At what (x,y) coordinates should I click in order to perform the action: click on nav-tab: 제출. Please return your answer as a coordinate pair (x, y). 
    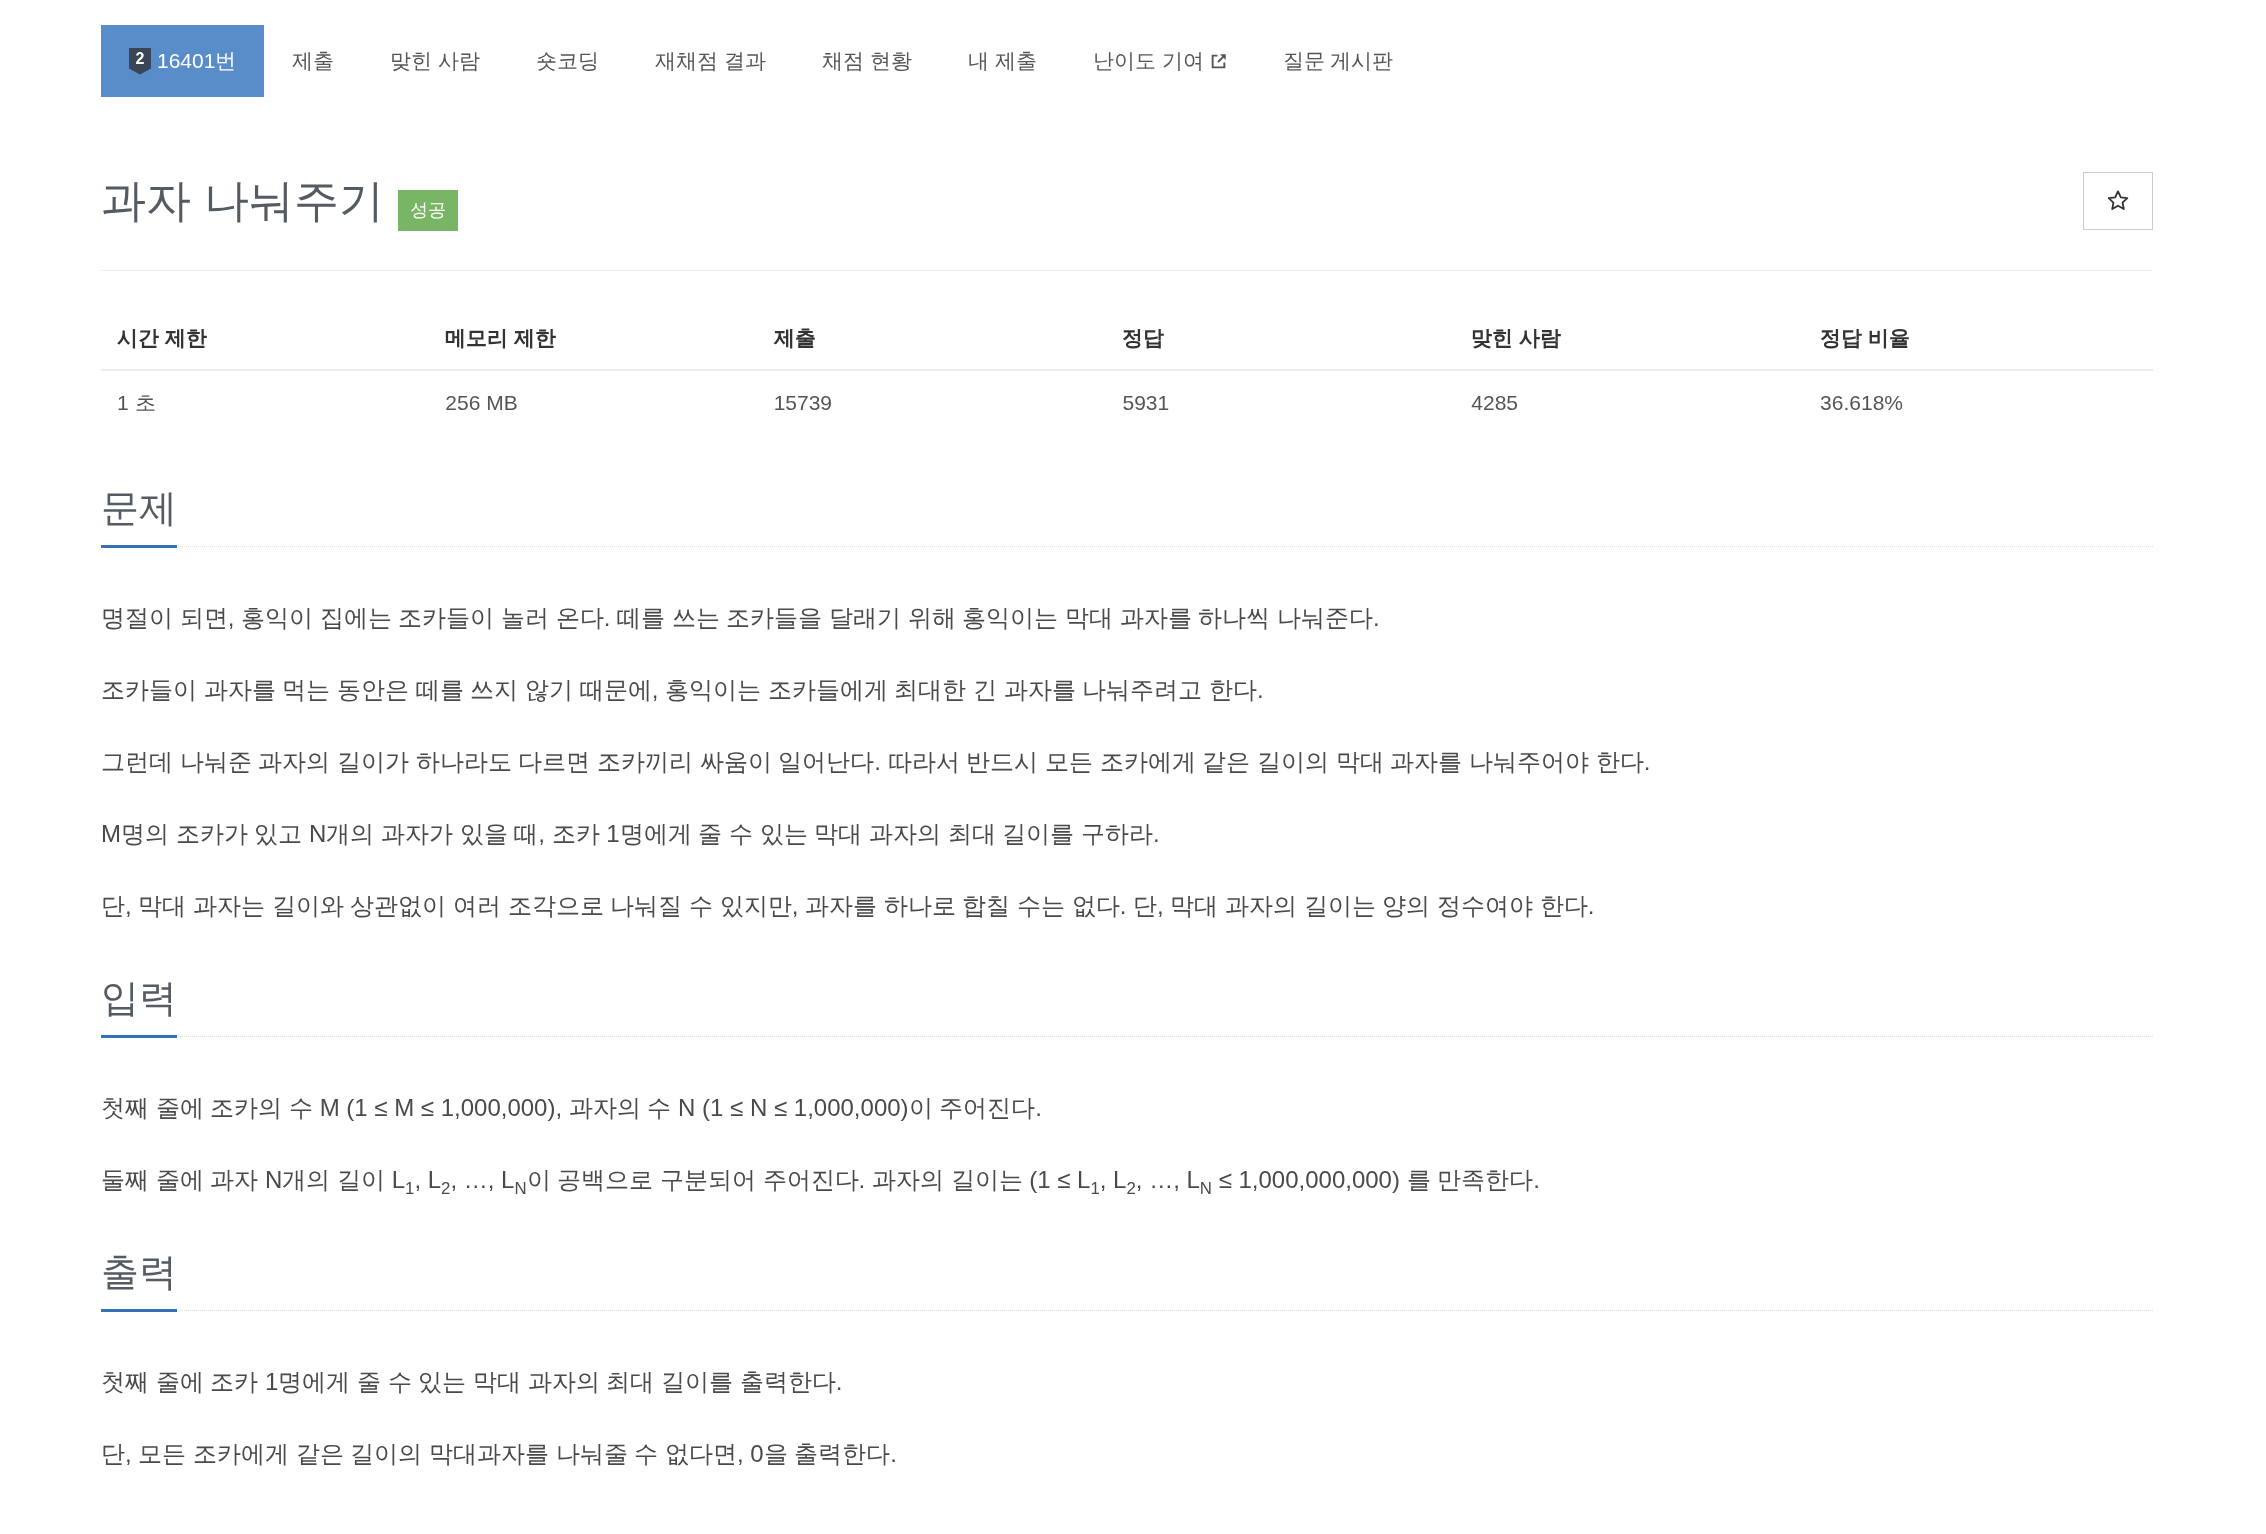
    Looking at the image, I should click on (313, 61).